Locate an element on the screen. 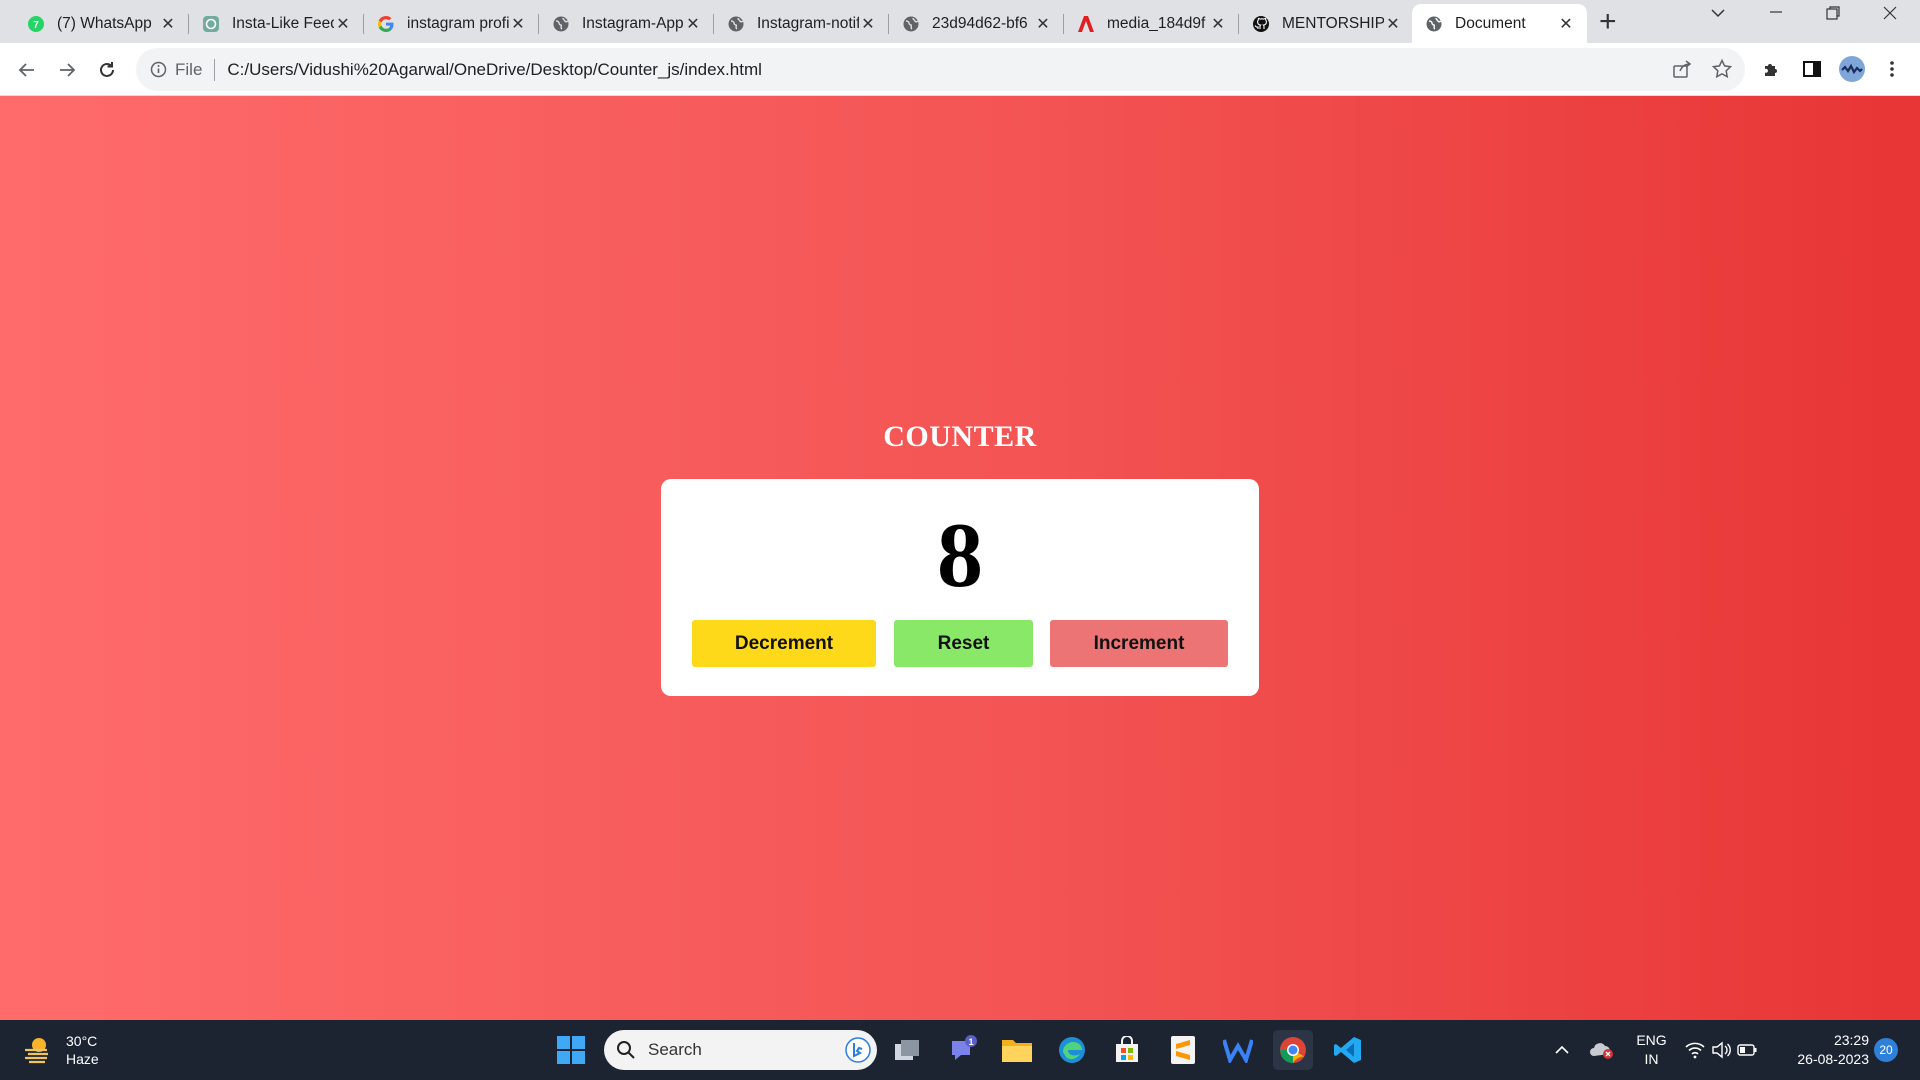 The width and height of the screenshot is (1920, 1080). profile-avatar is located at coordinates (1852, 69).